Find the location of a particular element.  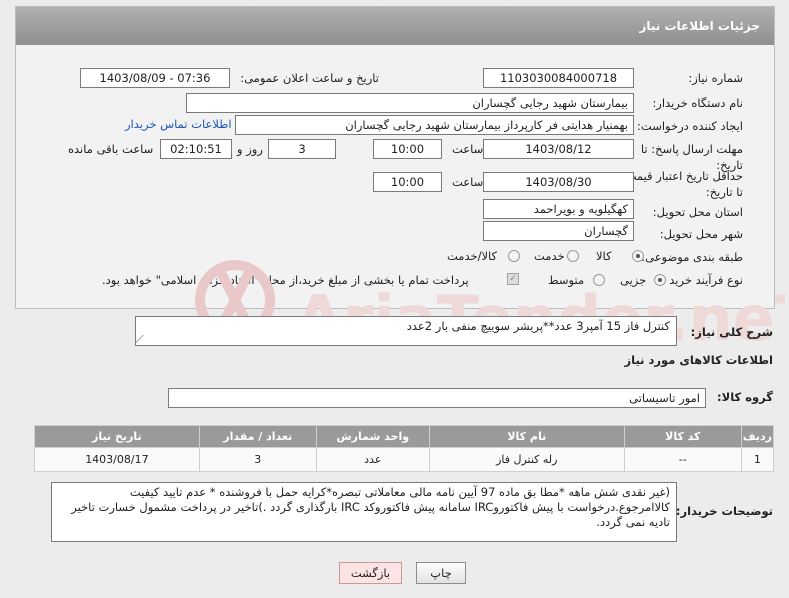

remaining-time-label: ساعت باقی مانده is located at coordinates (111, 149).